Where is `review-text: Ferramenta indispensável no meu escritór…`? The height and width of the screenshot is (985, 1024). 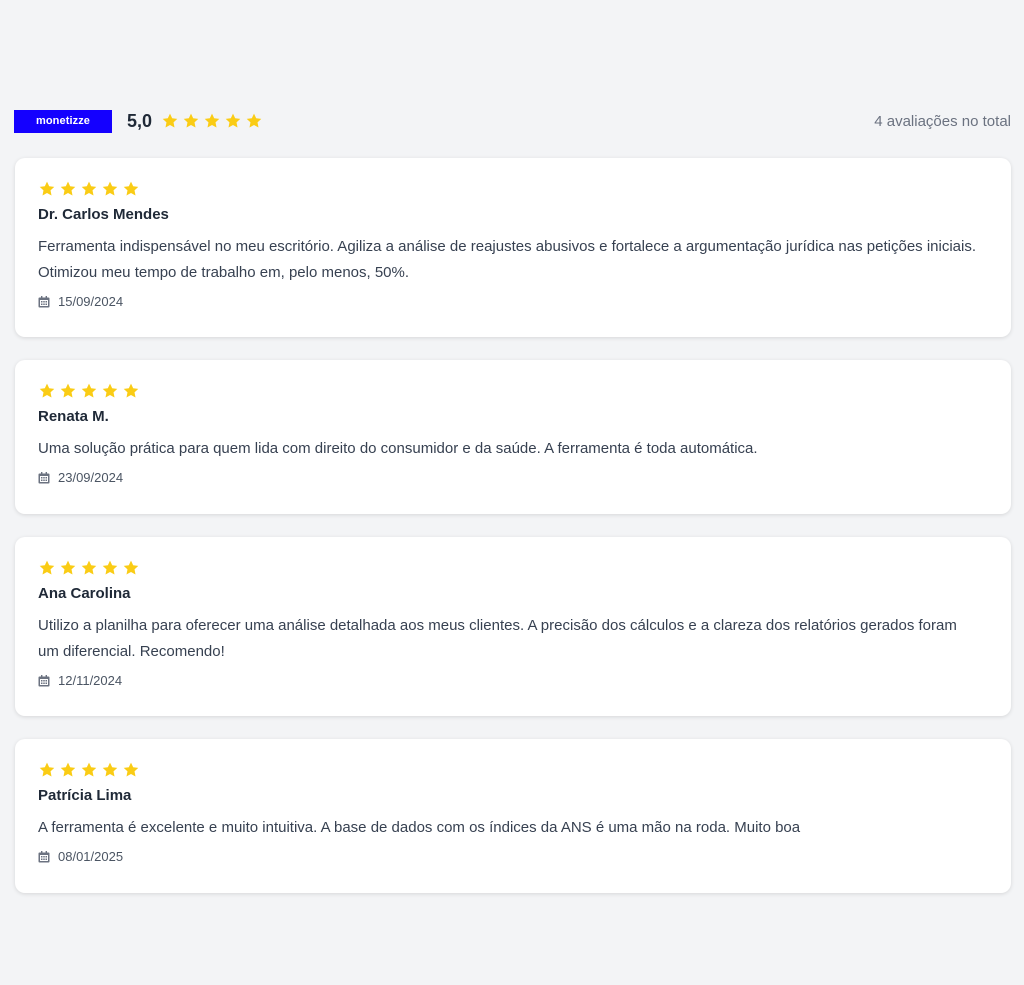
review-text: Ferramenta indispensável no meu escritór… is located at coordinates (507, 259).